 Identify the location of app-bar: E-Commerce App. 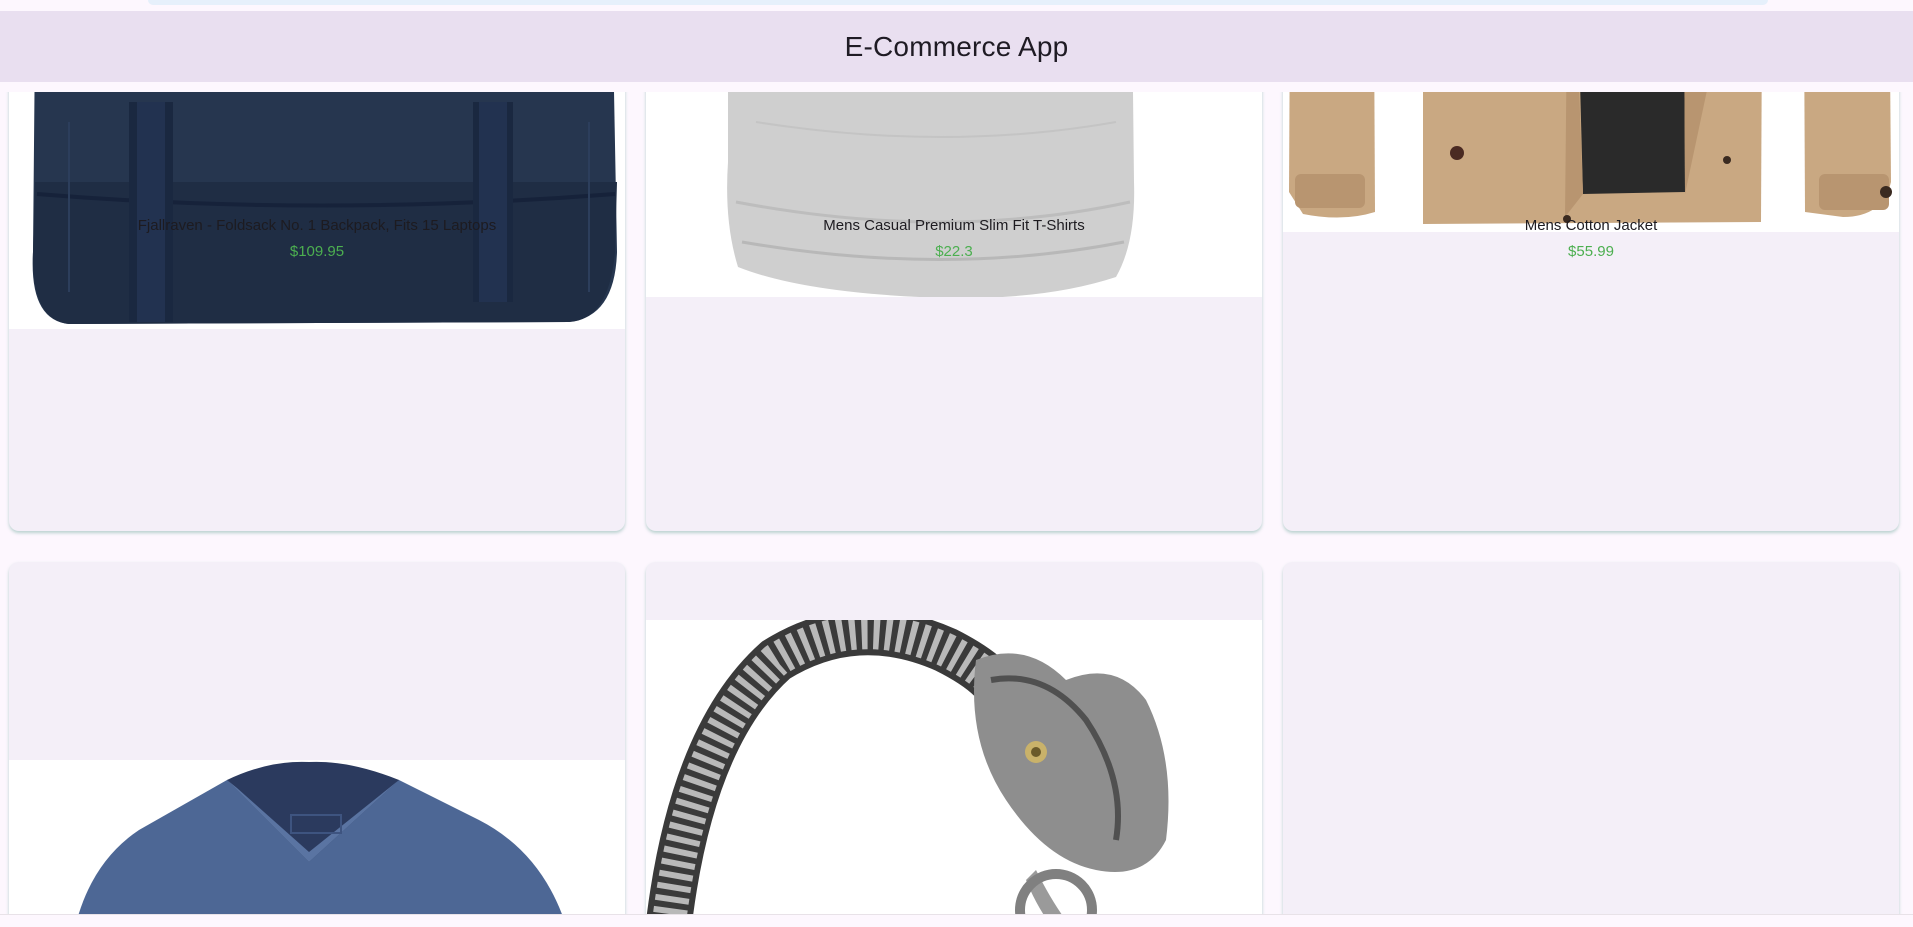
(956, 46).